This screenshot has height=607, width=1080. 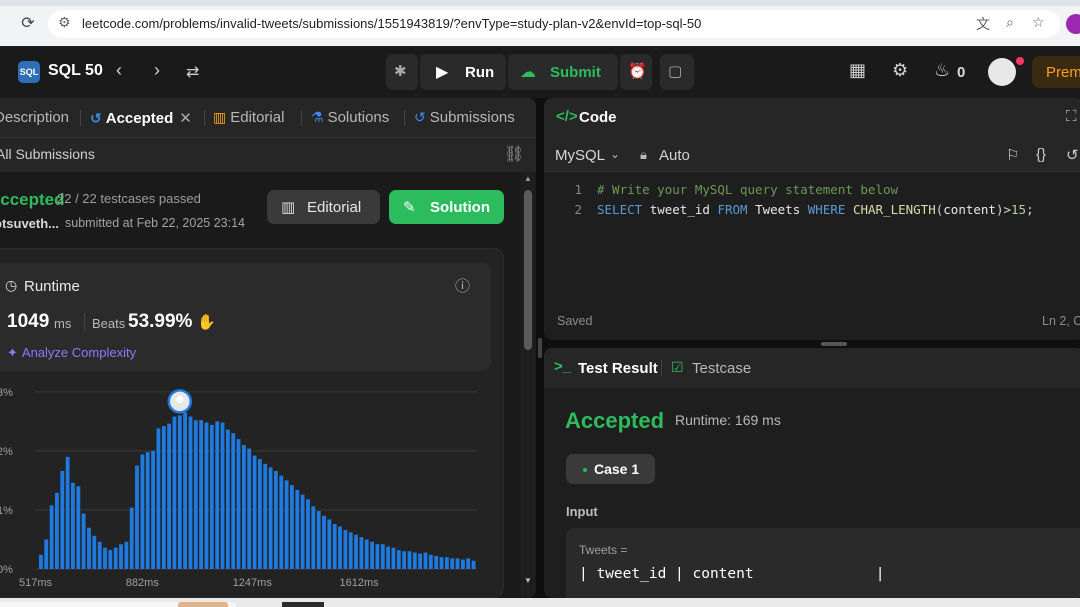 What do you see at coordinates (402, 72) in the screenshot?
I see `debug-button: ✱` at bounding box center [402, 72].